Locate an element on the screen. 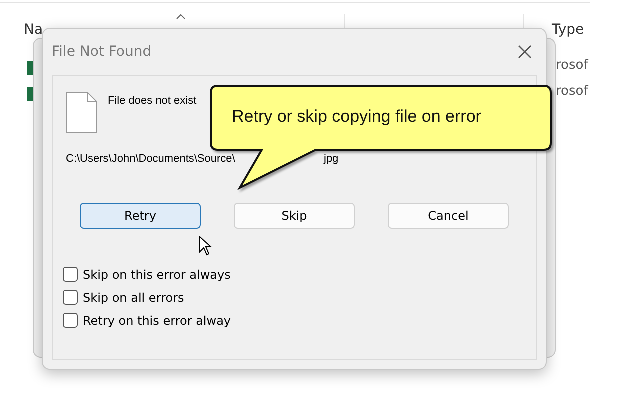 The width and height of the screenshot is (642, 401). close-icon is located at coordinates (525, 52).